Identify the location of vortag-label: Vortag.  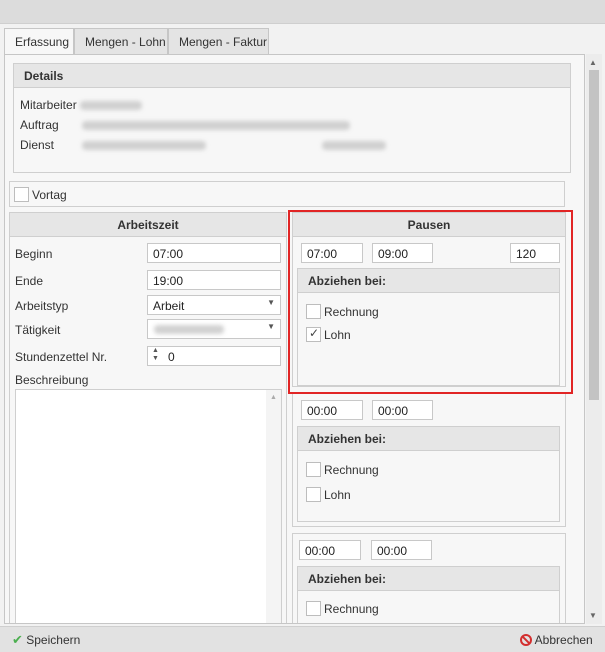
(49, 195).